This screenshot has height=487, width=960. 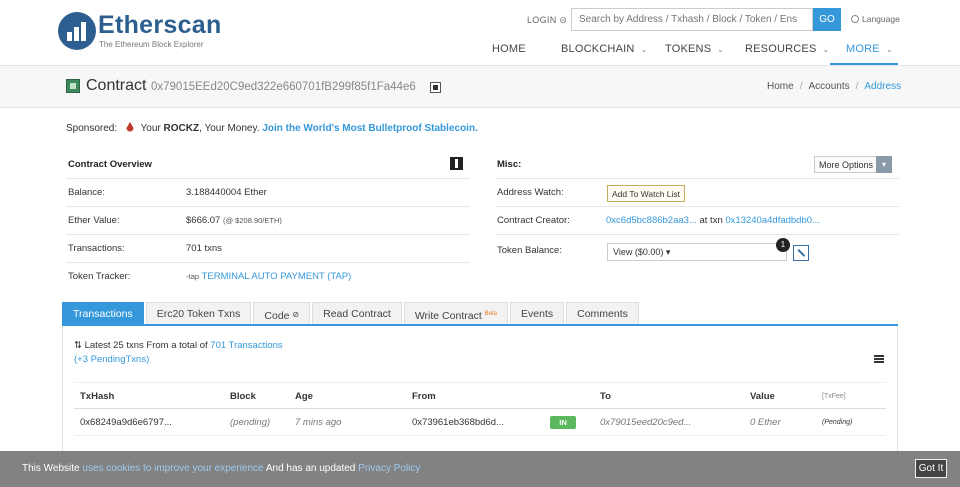 What do you see at coordinates (78, 345) in the screenshot?
I see `sort-icon: ⇅` at bounding box center [78, 345].